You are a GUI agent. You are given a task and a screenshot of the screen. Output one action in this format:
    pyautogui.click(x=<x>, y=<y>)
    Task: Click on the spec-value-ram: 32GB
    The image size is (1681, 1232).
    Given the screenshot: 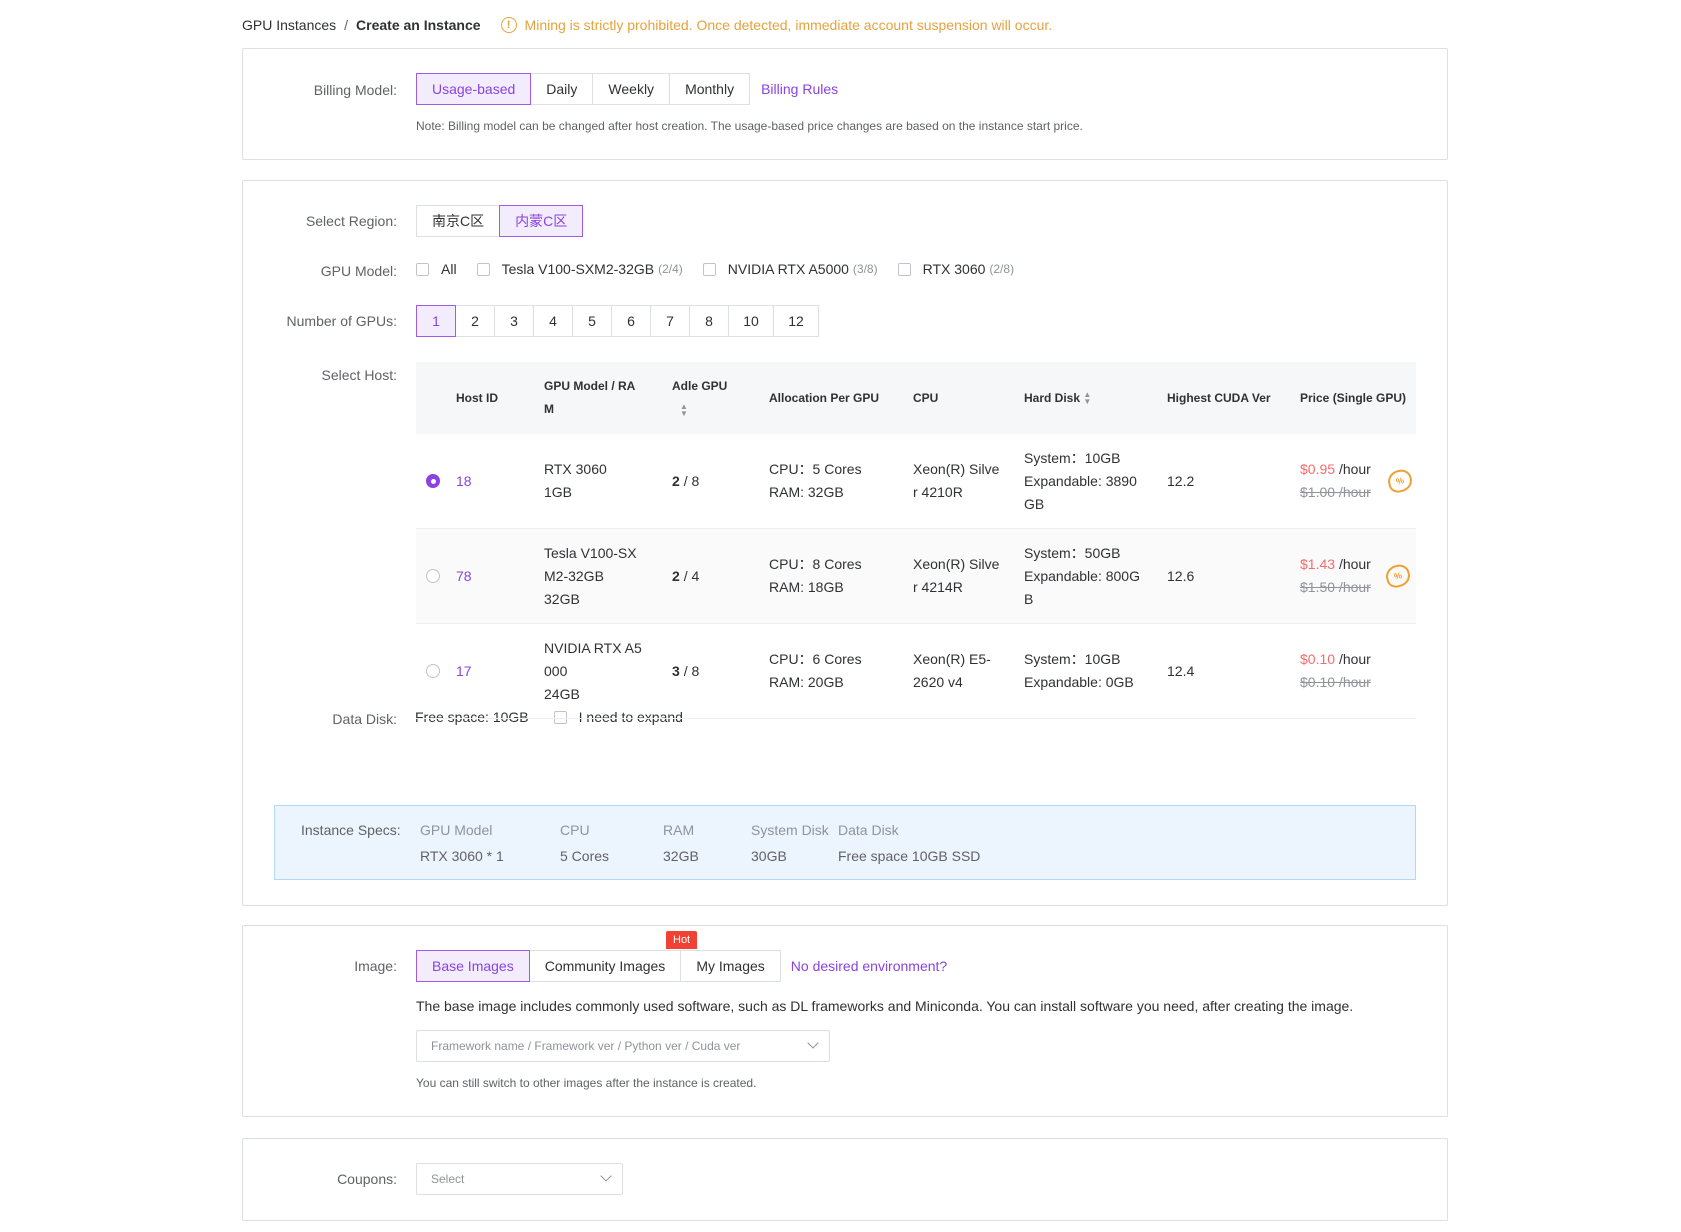 What is the action you would take?
    pyautogui.click(x=681, y=856)
    